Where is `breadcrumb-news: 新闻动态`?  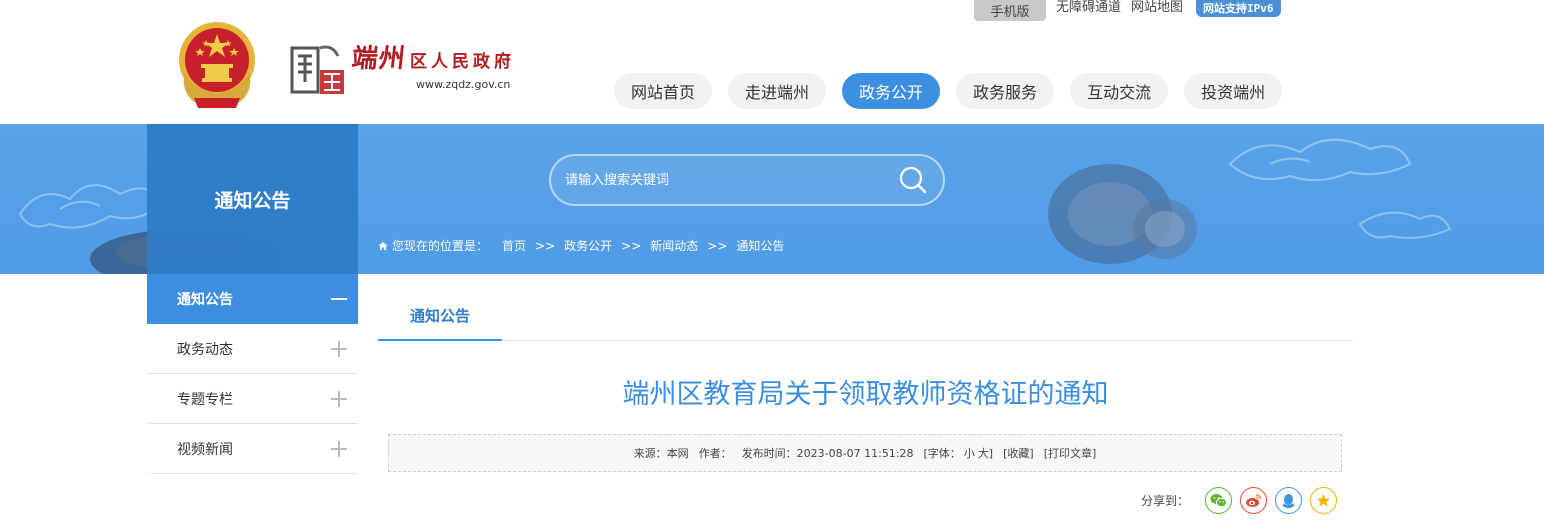 breadcrumb-news: 新闻动态 is located at coordinates (674, 245).